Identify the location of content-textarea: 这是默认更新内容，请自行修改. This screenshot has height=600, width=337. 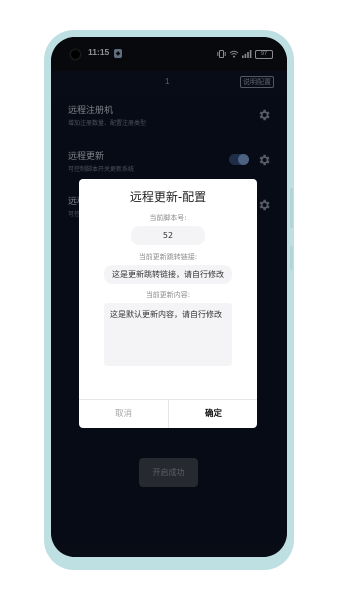
(168, 334).